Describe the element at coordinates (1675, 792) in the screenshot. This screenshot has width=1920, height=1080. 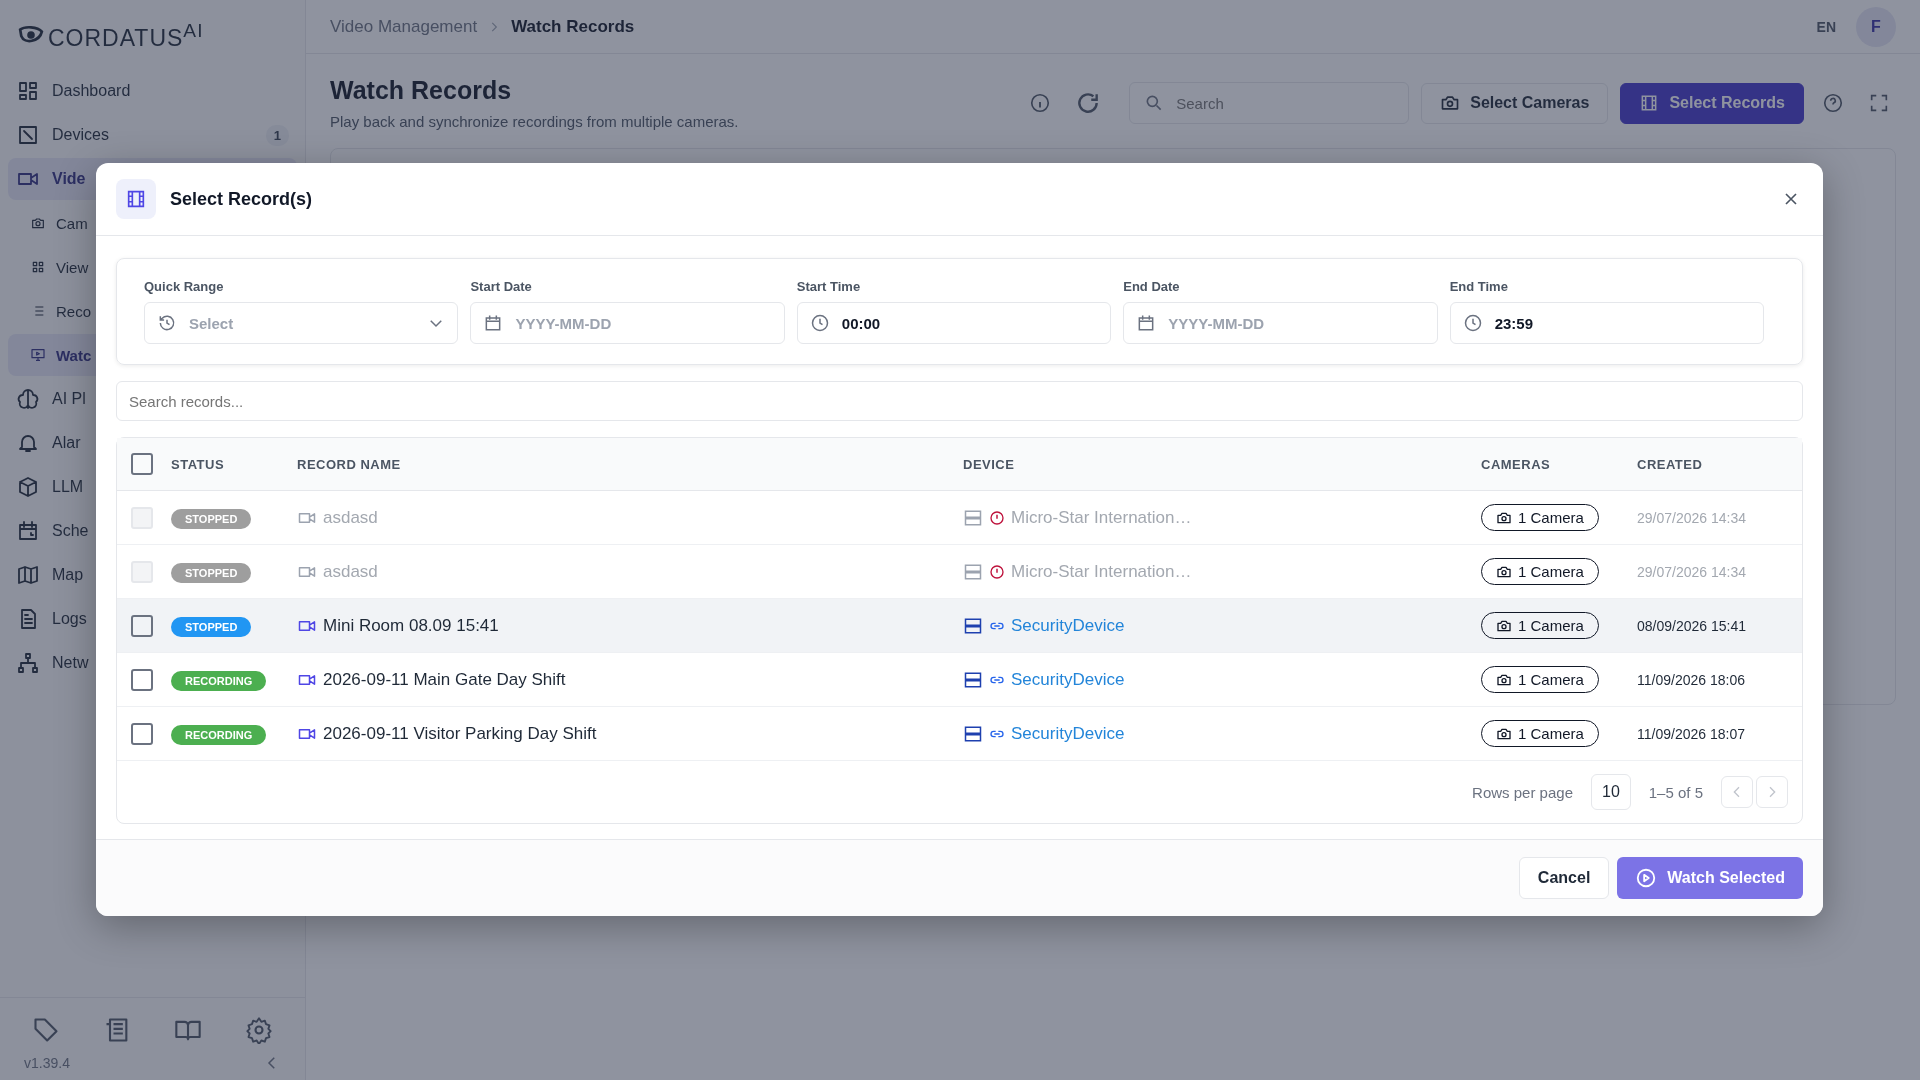
I see `page-range: 1–5 of 5` at that location.